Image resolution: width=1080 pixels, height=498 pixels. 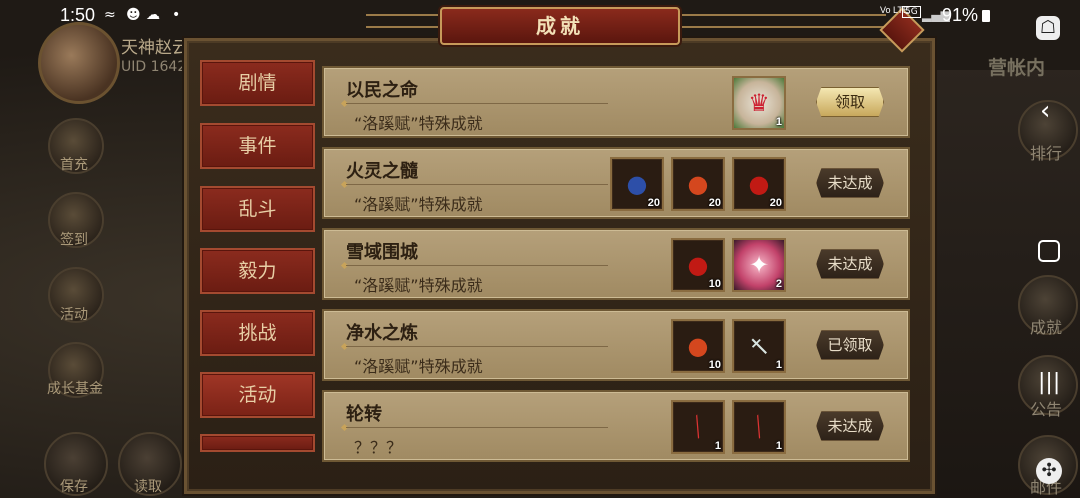 I want to click on tab-story: 剧情, so click(x=257, y=83).